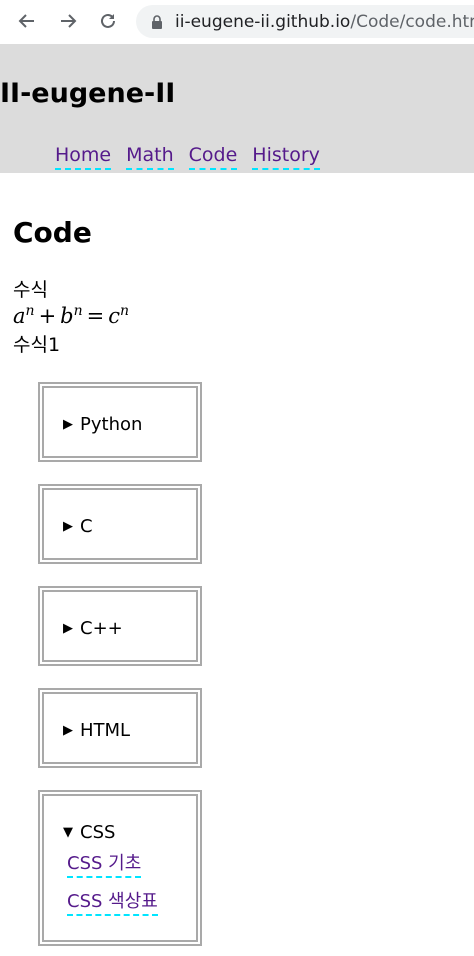 The height and width of the screenshot is (956, 474). Describe the element at coordinates (286, 156) in the screenshot. I see `nav-link-history: History` at that location.